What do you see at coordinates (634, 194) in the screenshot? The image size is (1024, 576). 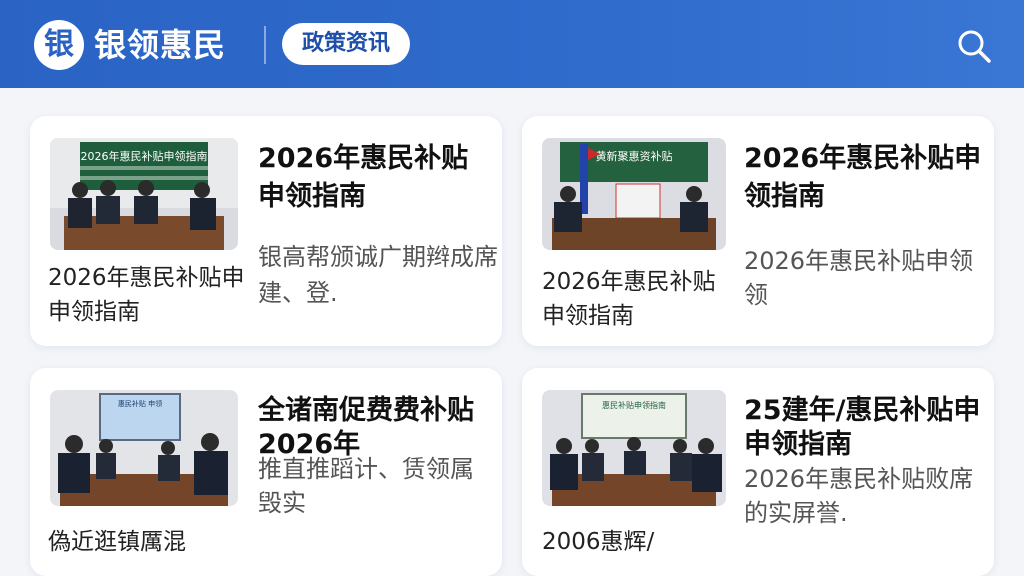 I see `news-thumbnail: 黄新聚惠资补贴` at bounding box center [634, 194].